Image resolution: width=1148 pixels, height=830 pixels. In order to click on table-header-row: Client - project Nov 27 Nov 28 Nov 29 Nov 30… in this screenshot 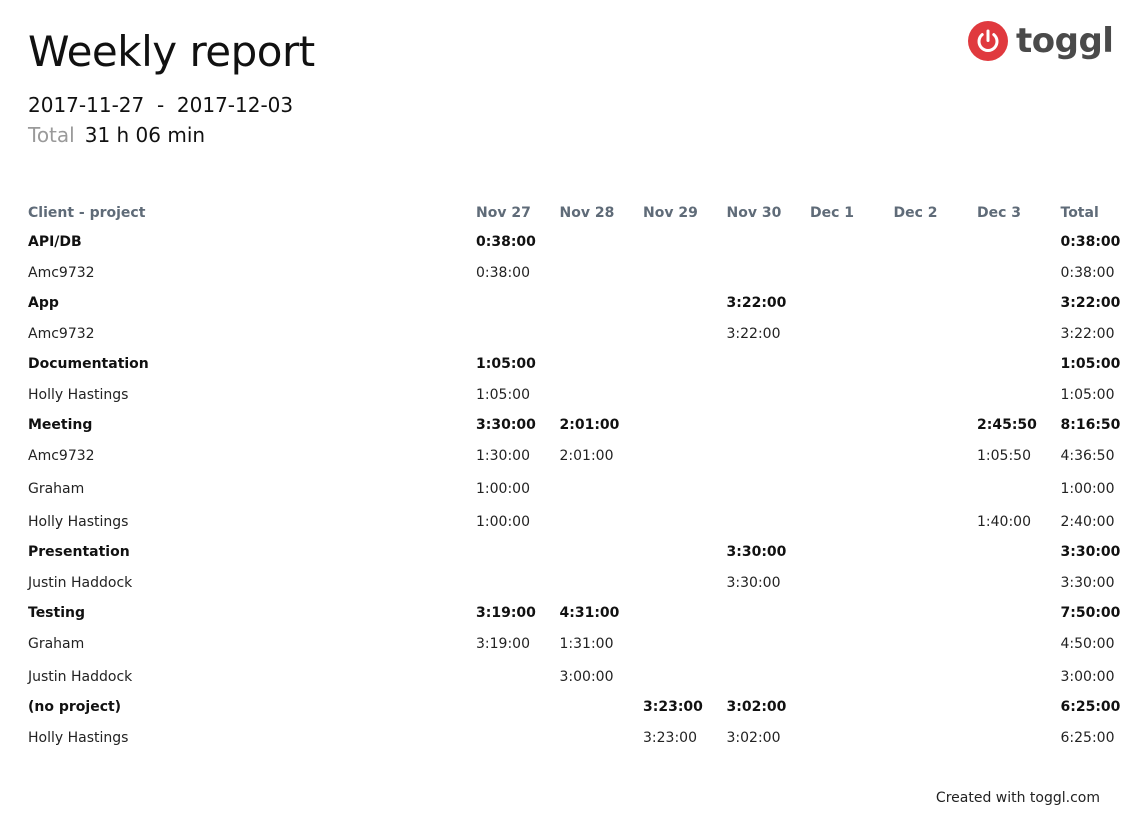, I will do `click(574, 213)`.